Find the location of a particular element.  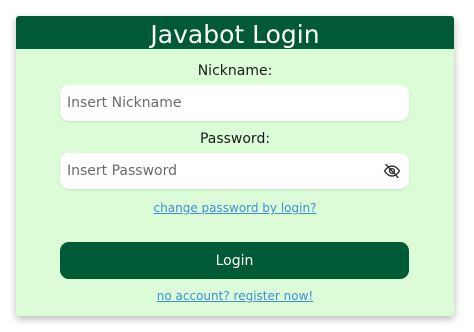

change-password-link: change password by login? is located at coordinates (235, 208).